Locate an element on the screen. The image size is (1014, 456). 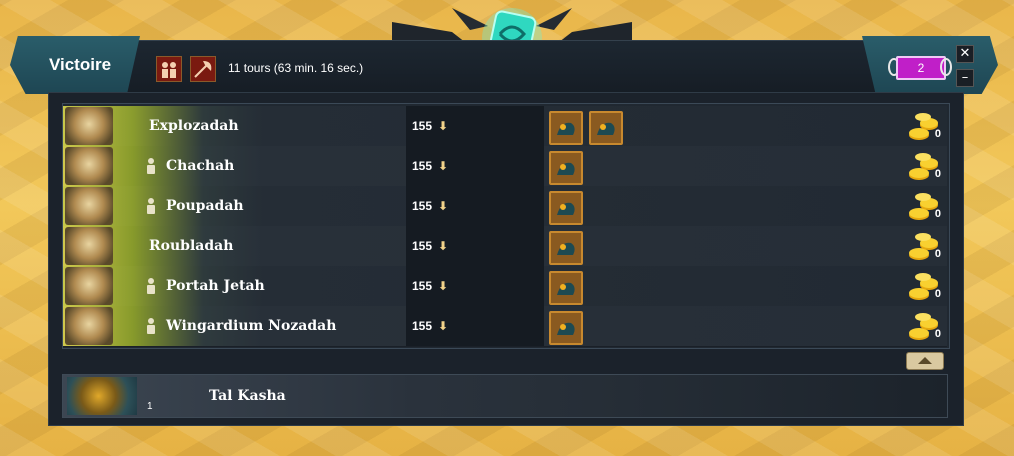
axe-icon is located at coordinates (203, 69).